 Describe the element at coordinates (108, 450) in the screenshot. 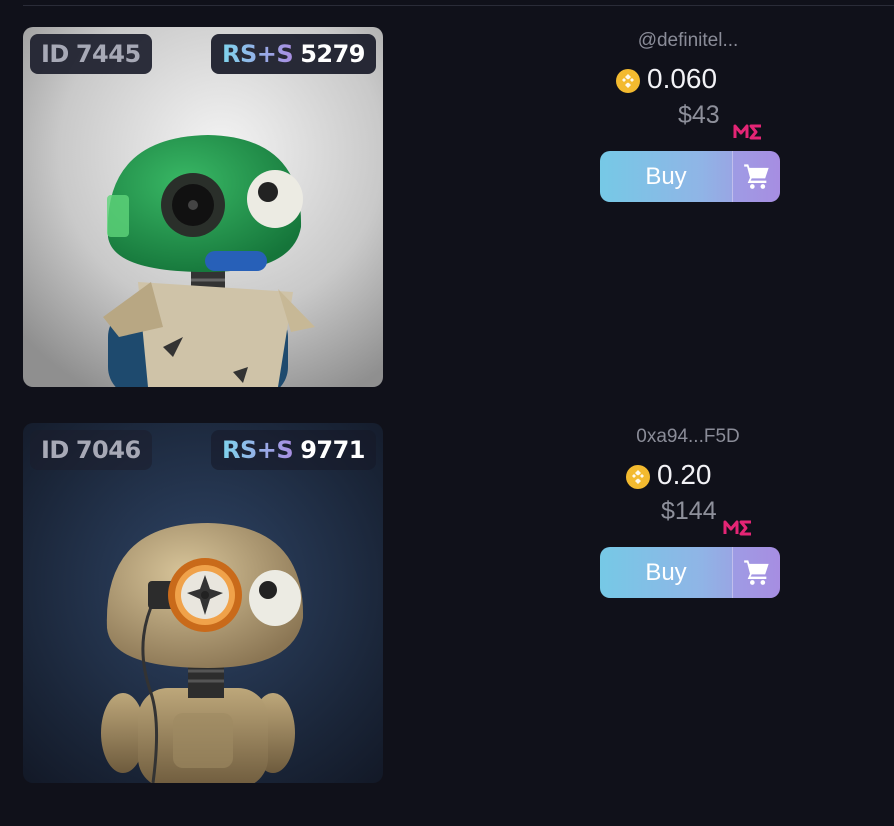

I see `id-number: 7046` at that location.